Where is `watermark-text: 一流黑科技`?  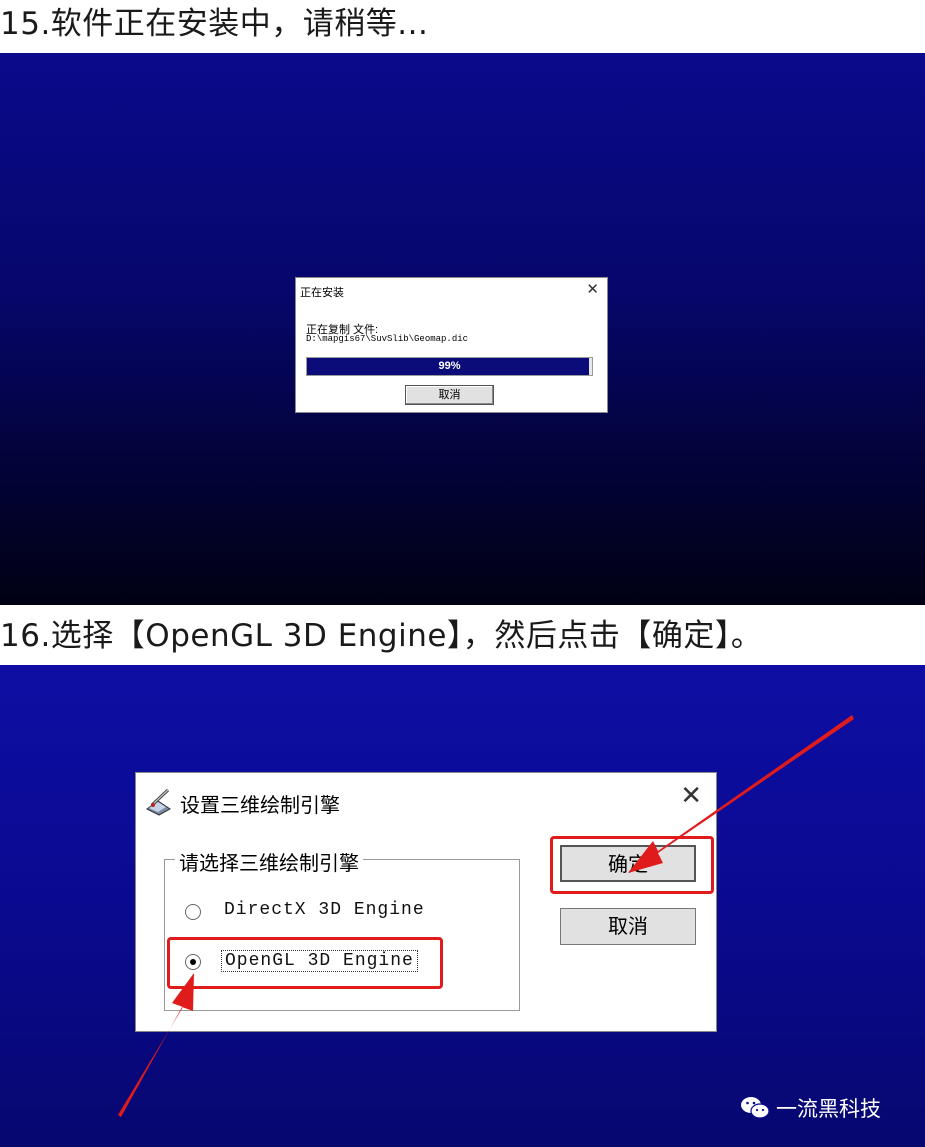
watermark-text: 一流黑科技 is located at coordinates (828, 1109).